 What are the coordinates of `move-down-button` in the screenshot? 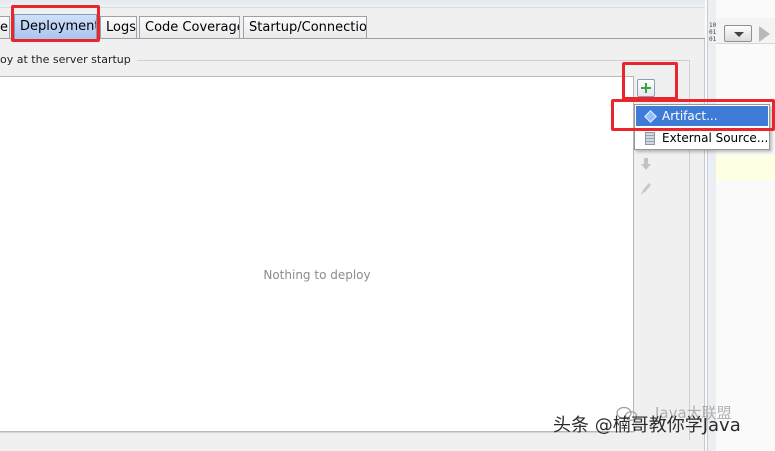 It's located at (646, 164).